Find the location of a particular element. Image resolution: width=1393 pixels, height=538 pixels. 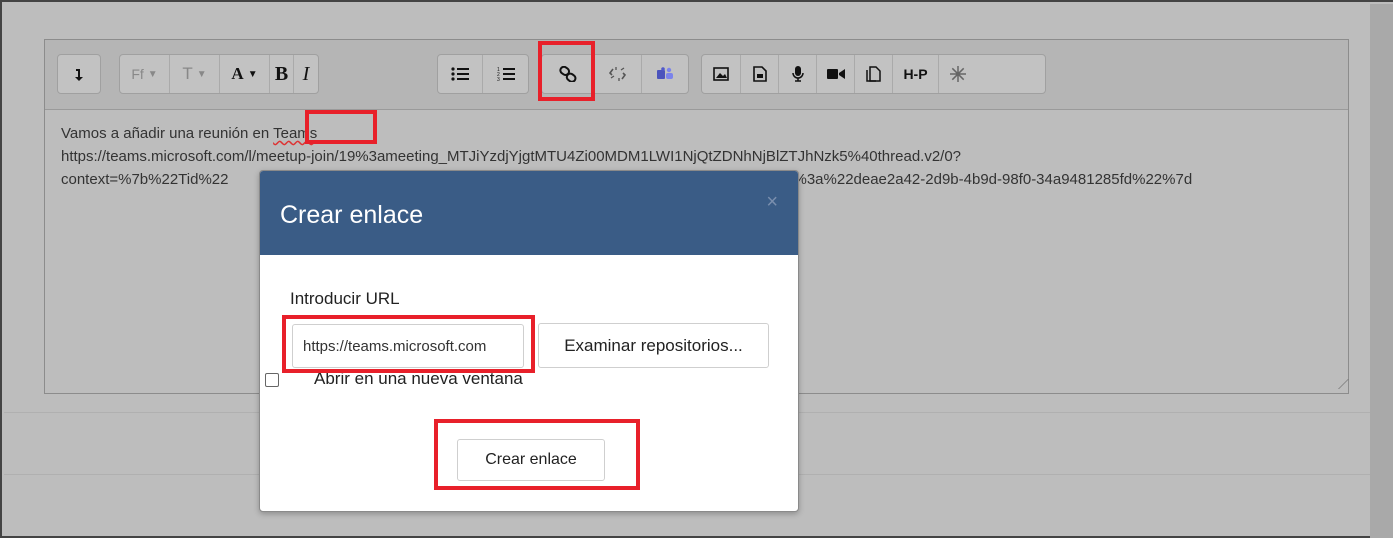

content-line-1: Vamos a añadir una reunión en Teams is located at coordinates (696, 133).